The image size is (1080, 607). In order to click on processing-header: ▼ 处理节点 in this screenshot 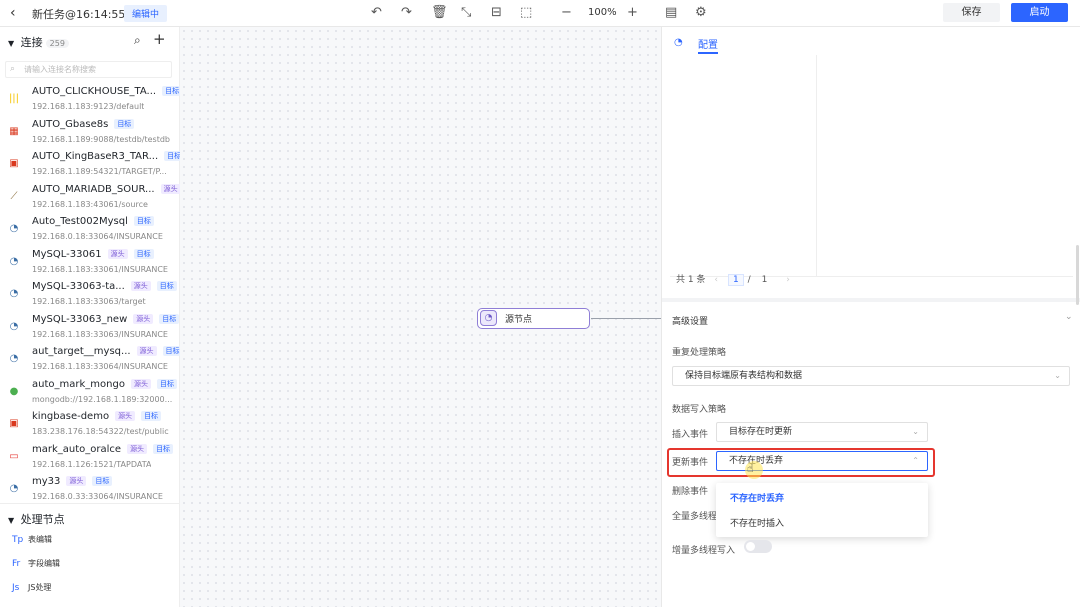, I will do `click(36, 519)`.